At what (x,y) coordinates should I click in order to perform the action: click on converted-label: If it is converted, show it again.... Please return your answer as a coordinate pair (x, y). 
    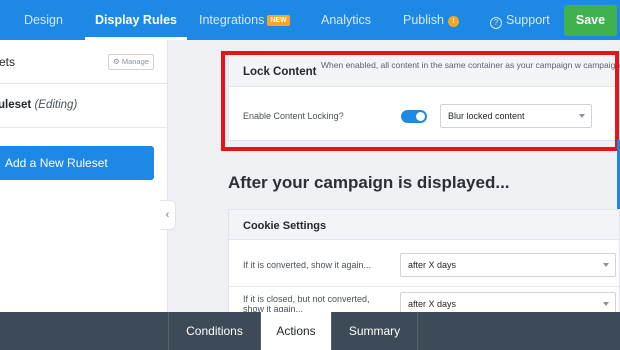
    Looking at the image, I should click on (307, 265).